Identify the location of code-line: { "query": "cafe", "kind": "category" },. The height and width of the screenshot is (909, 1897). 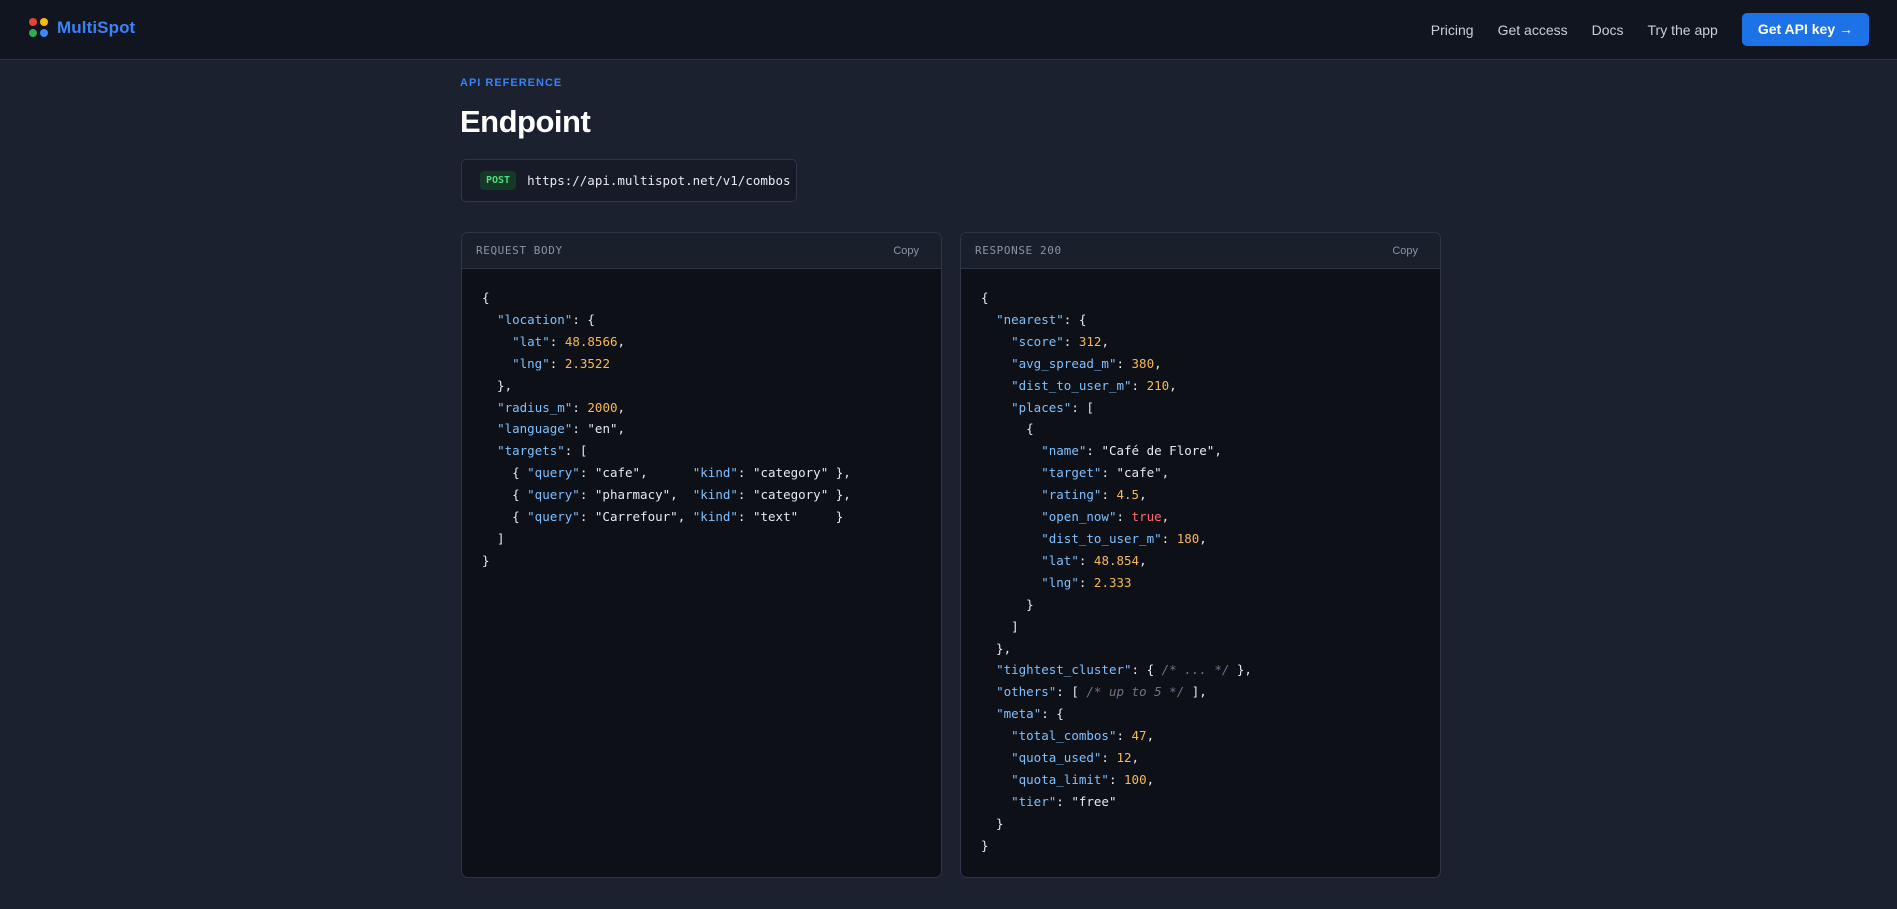
(666, 473).